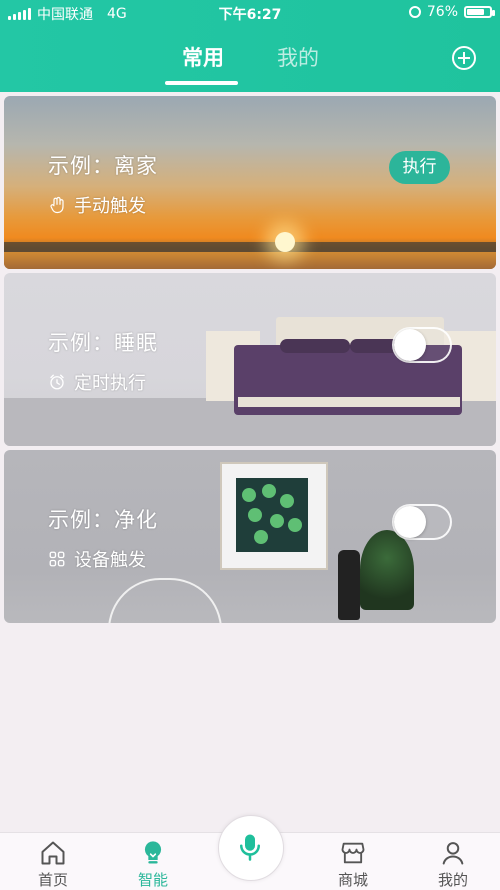 The image size is (500, 890). What do you see at coordinates (152, 880) in the screenshot?
I see `nav-label: 智能` at bounding box center [152, 880].